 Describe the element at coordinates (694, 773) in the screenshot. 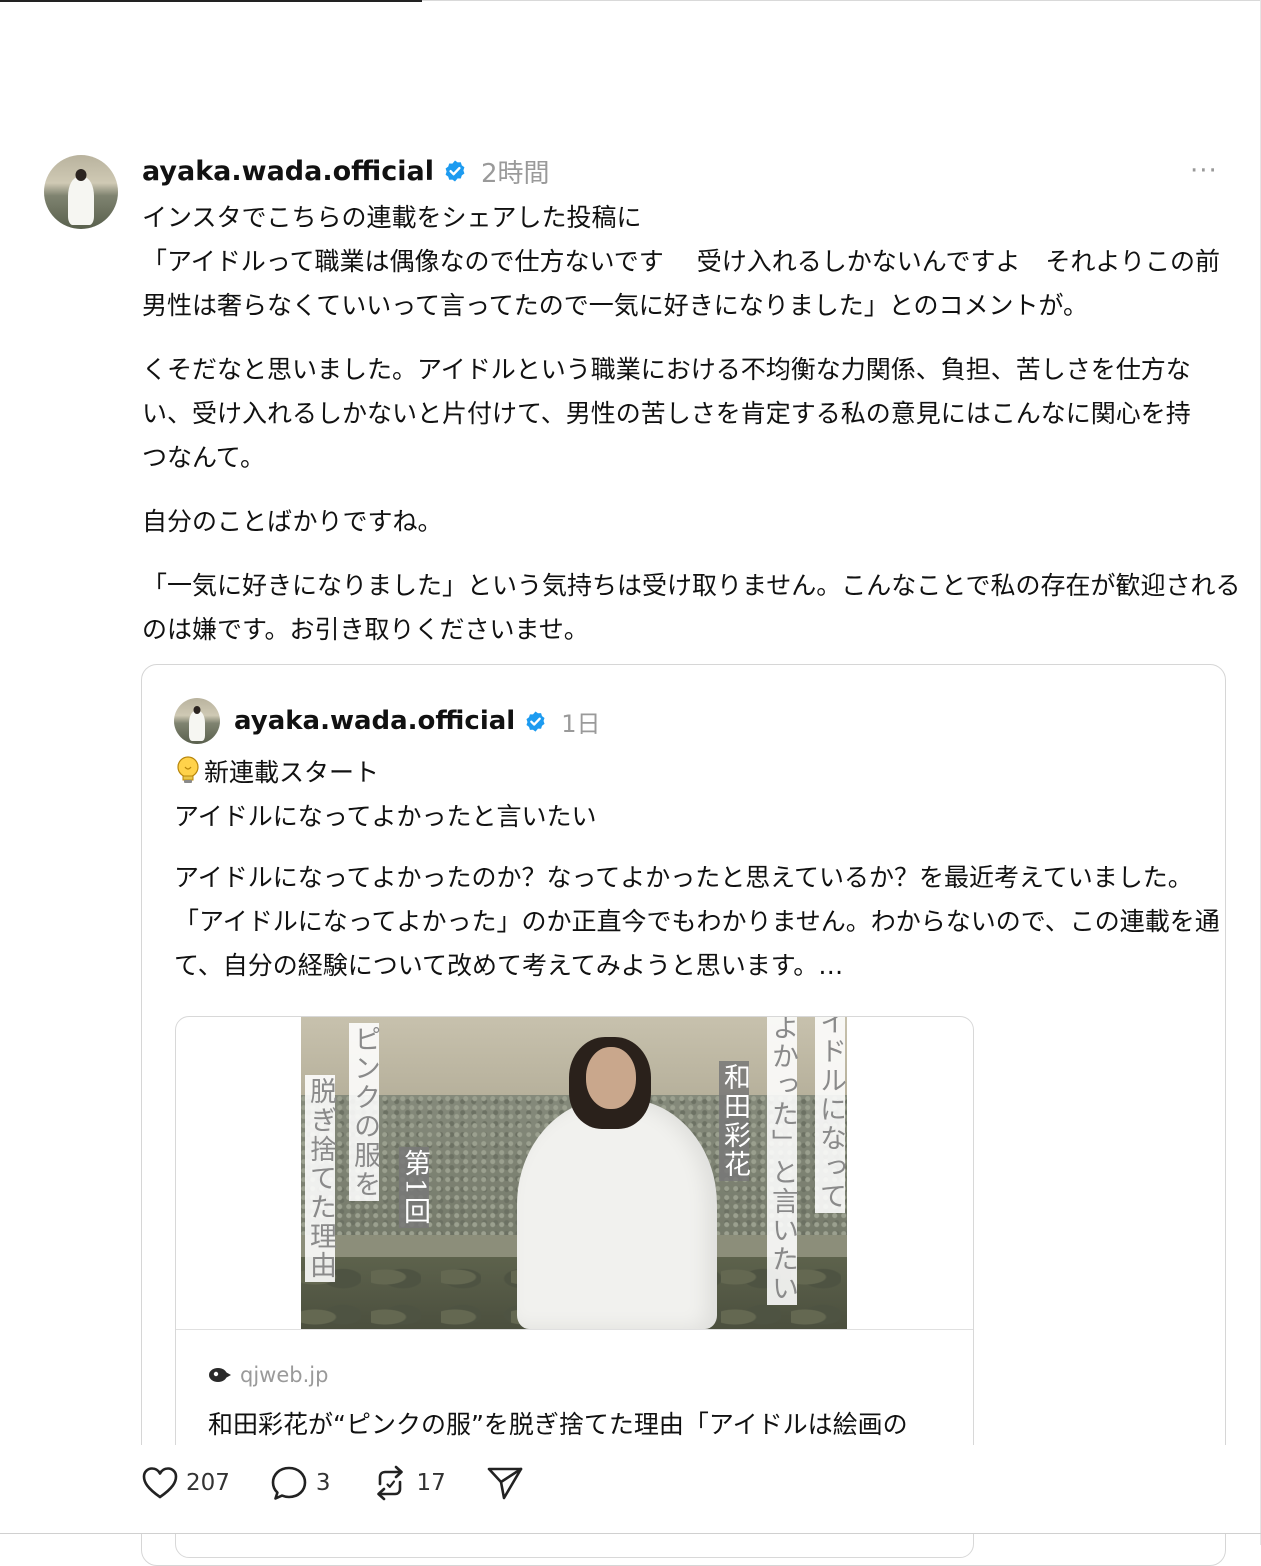

I see `text-line: 新連載スタート` at that location.